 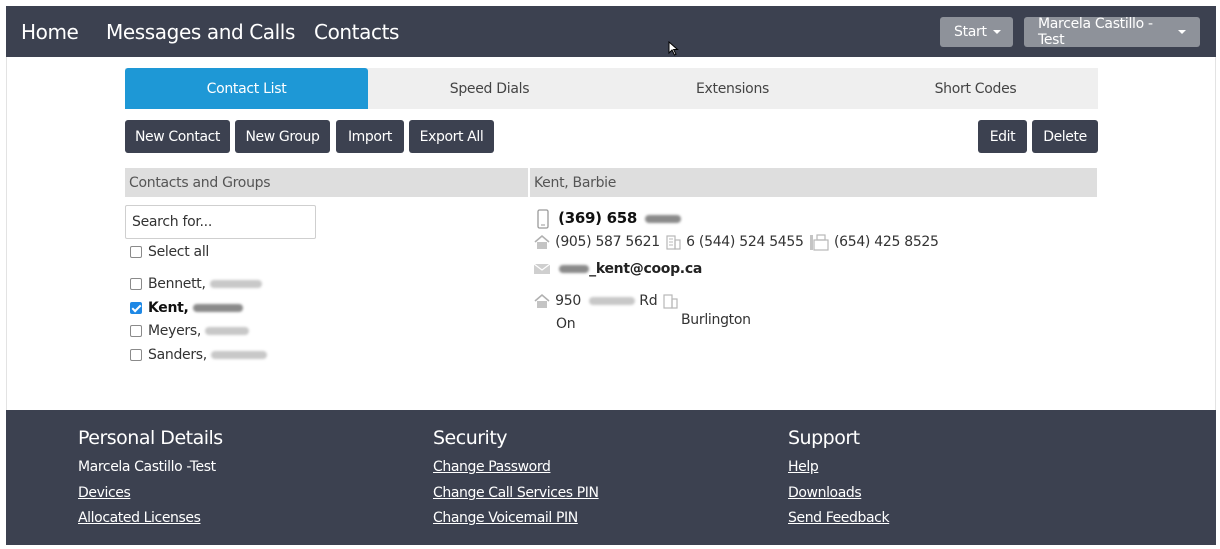 I want to click on select-all-row: Select all, so click(x=169, y=252).